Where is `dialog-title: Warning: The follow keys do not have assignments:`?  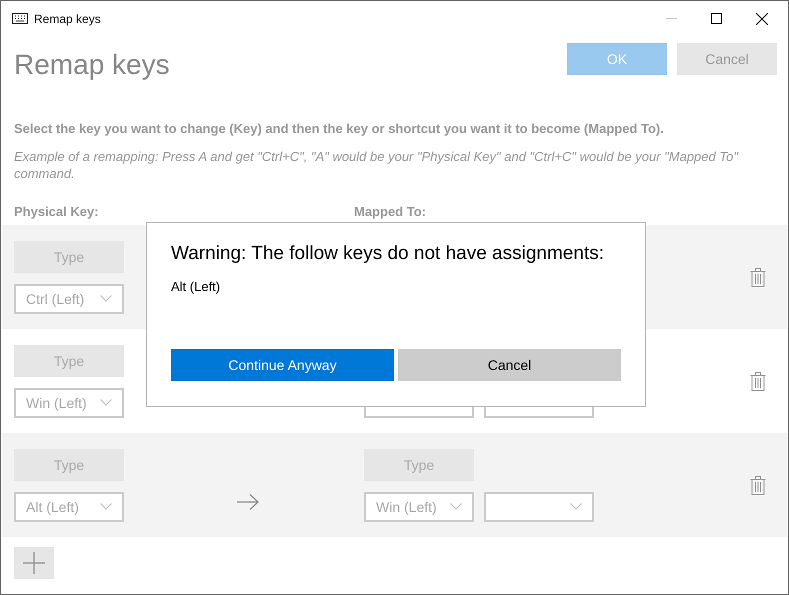 dialog-title: Warning: The follow keys do not have assignments: is located at coordinates (388, 254).